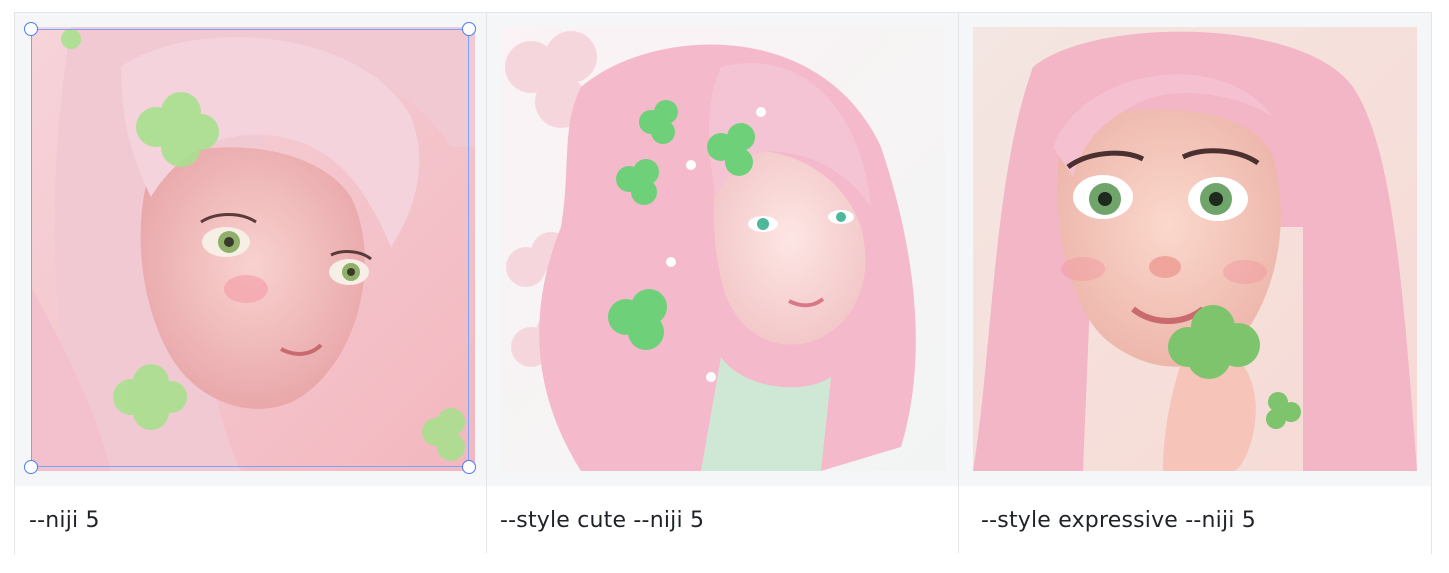 Image resolution: width=1449 pixels, height=573 pixels. I want to click on resize-handle-top-right, so click(469, 29).